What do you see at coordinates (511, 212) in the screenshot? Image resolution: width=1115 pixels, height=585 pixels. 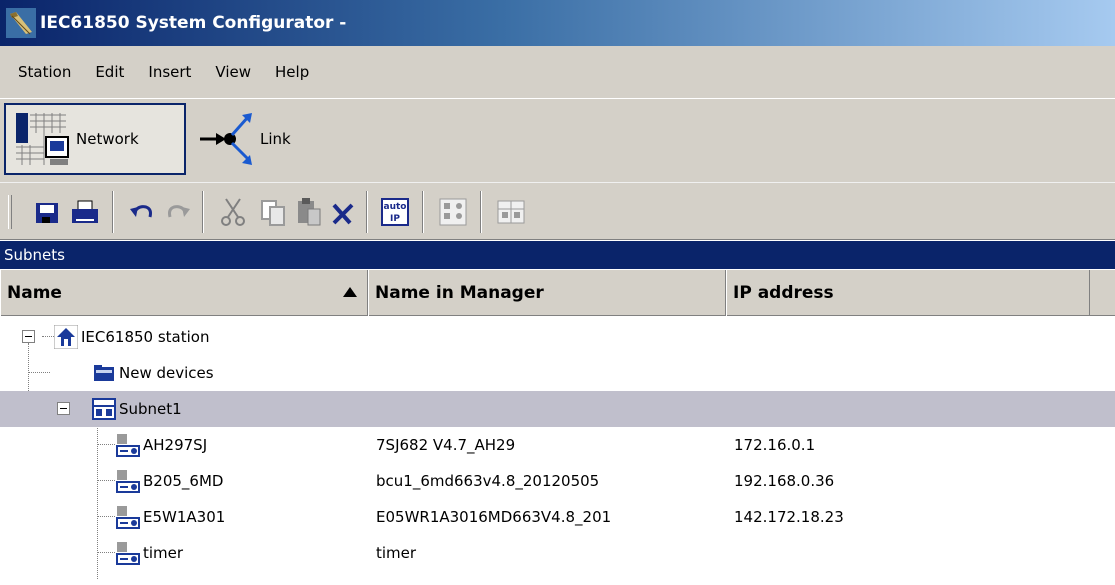 I see `subnet-grid-icon` at bounding box center [511, 212].